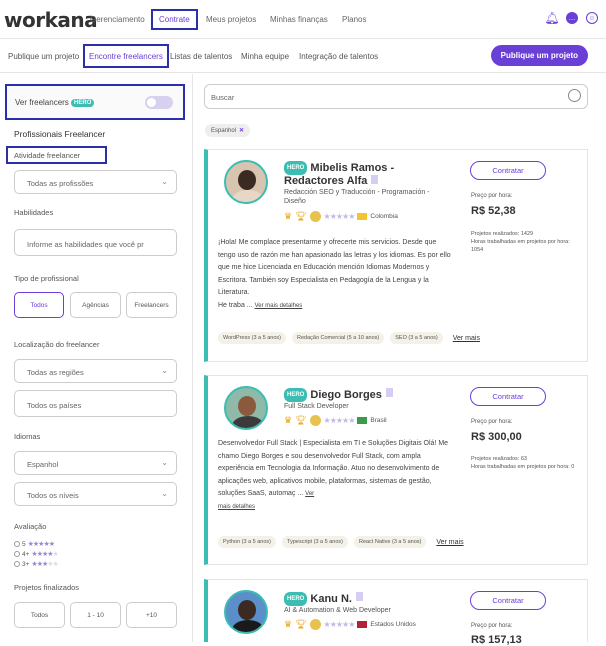  What do you see at coordinates (36, 554) in the screenshot?
I see `rating-option-4: 4+ ★★★★★` at bounding box center [36, 554].